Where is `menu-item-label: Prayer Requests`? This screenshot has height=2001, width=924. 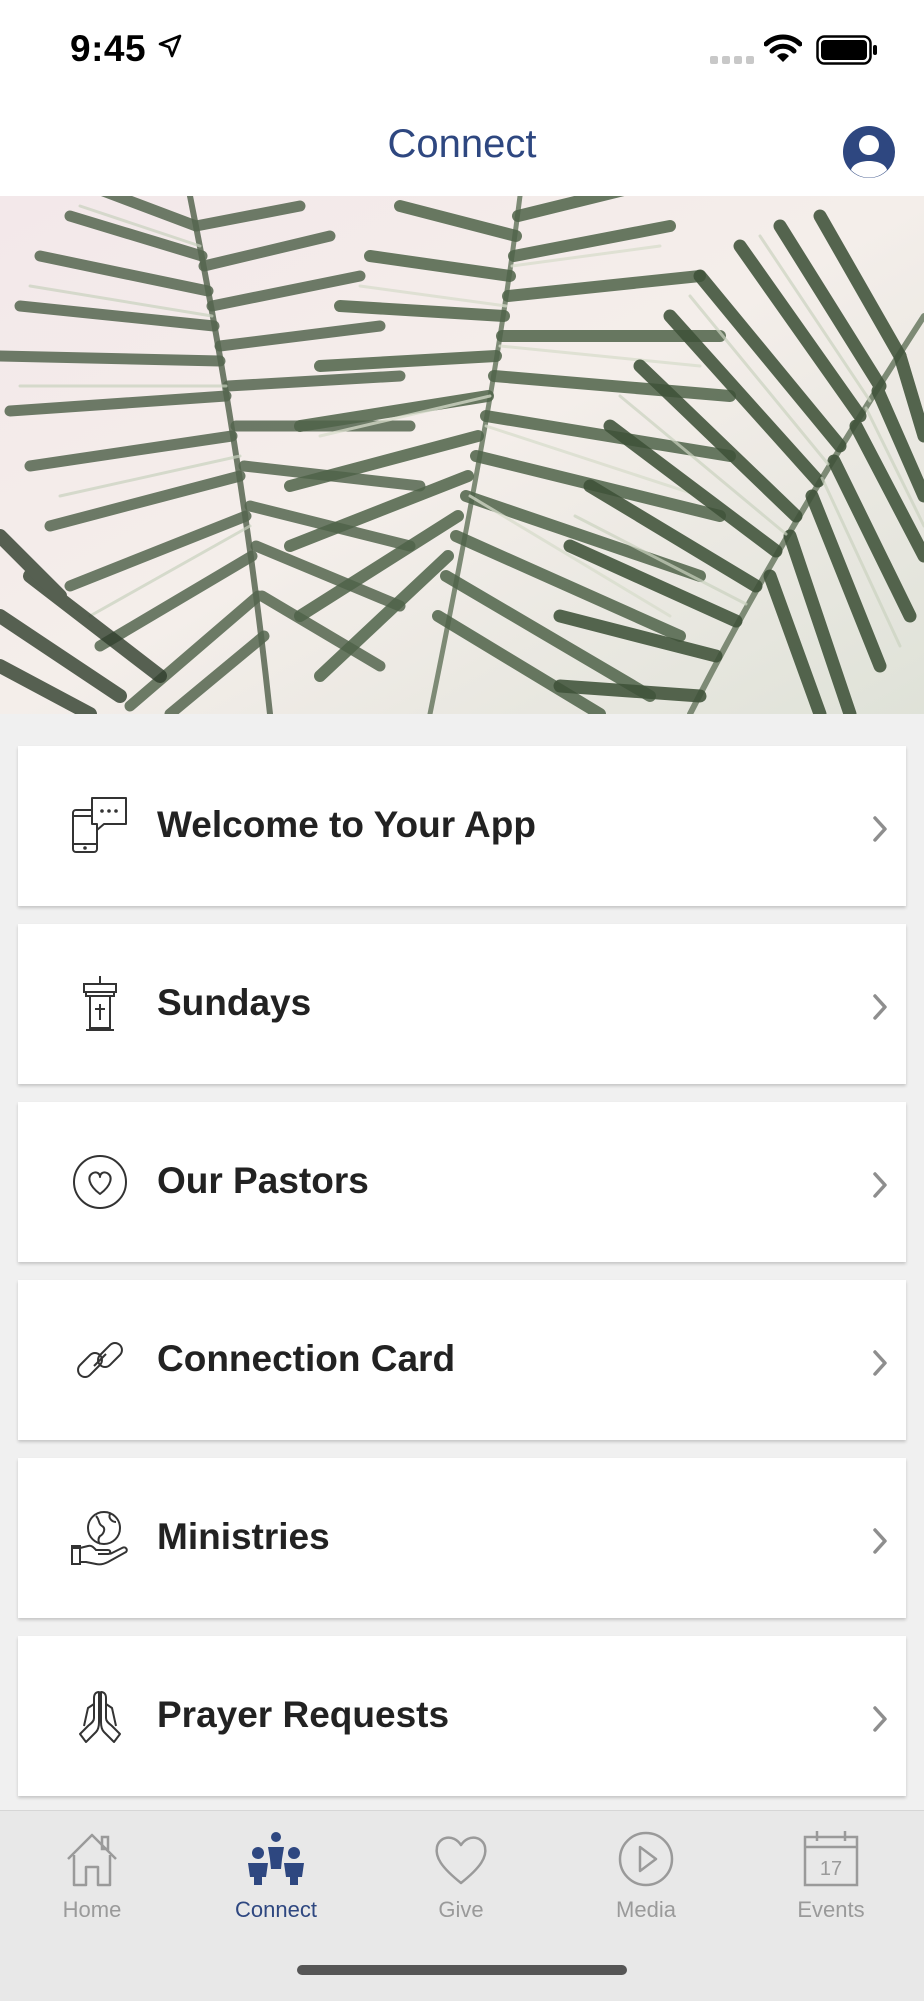
menu-item-label: Prayer Requests is located at coordinates (303, 1714).